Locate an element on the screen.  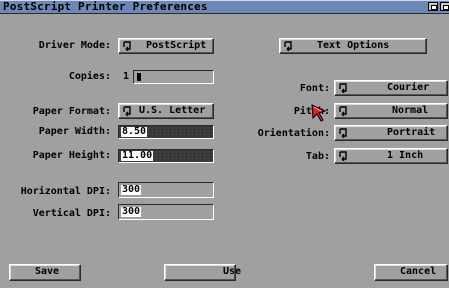
orientation-cycle: Portrait is located at coordinates (391, 133).